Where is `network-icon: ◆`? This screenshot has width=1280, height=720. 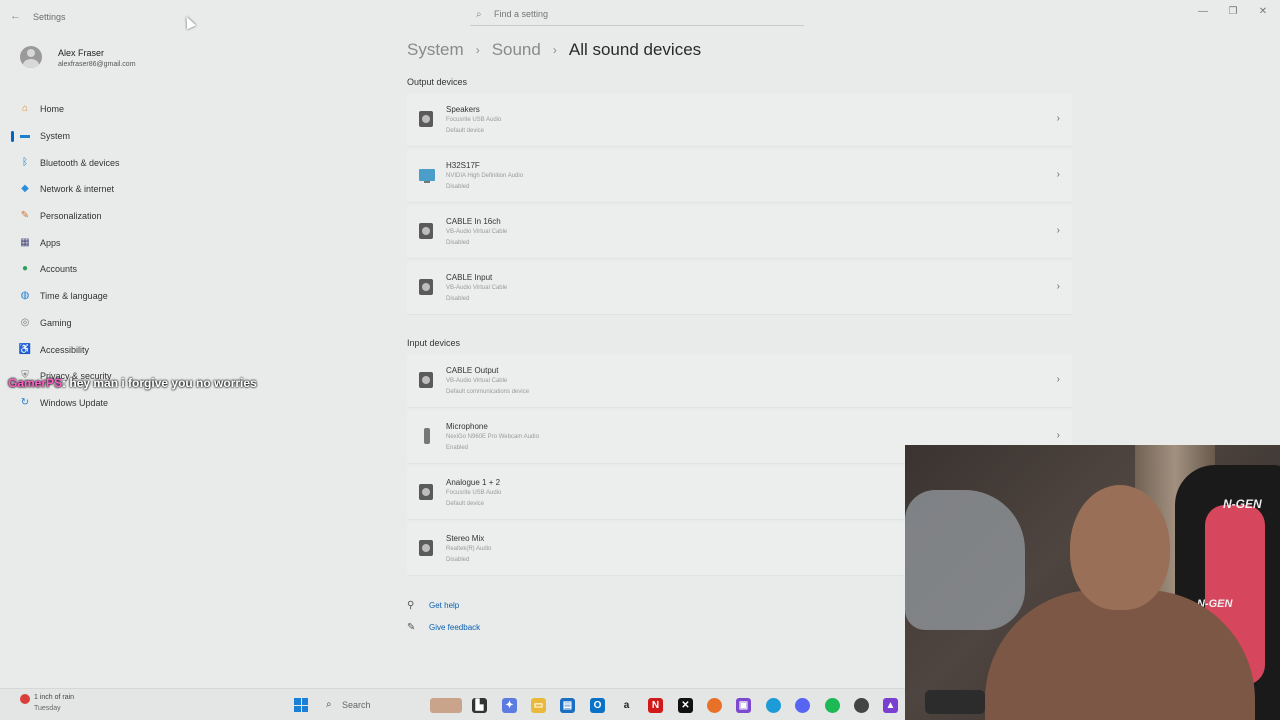
network-icon: ◆ is located at coordinates (25, 189).